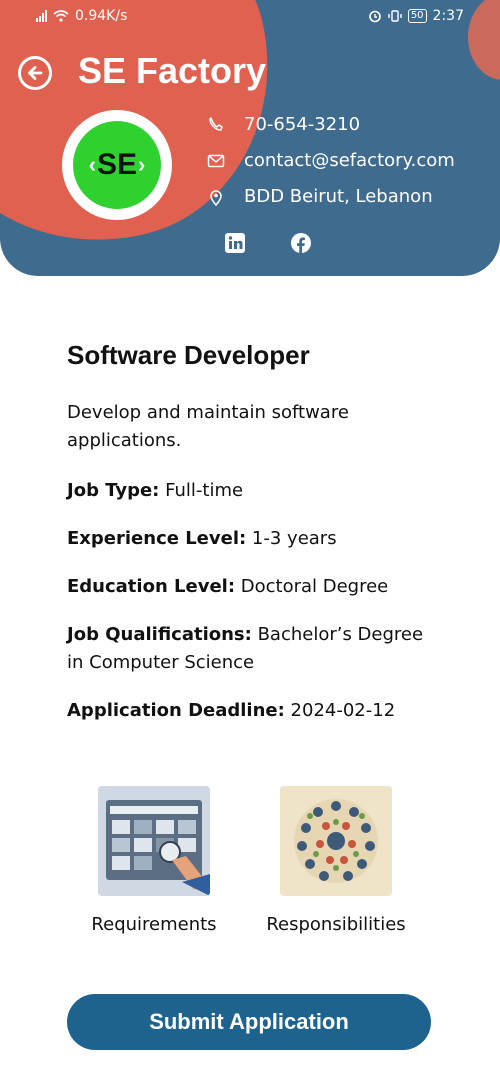  Describe the element at coordinates (252, 491) in the screenshot. I see `detail-job-type: Job Type: Full-time` at that location.